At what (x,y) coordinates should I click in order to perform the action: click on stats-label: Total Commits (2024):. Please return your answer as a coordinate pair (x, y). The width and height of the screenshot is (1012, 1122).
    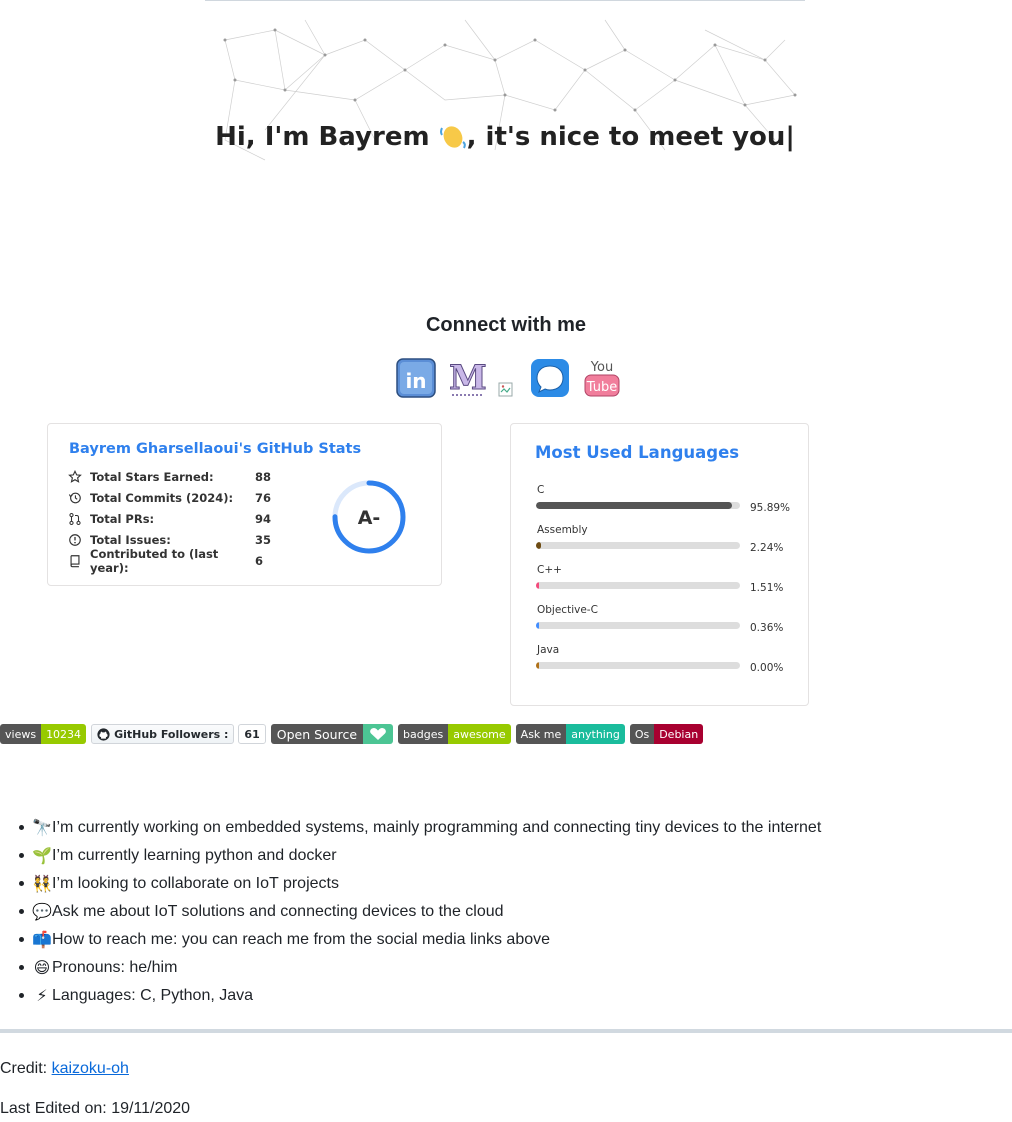
    Looking at the image, I should click on (162, 498).